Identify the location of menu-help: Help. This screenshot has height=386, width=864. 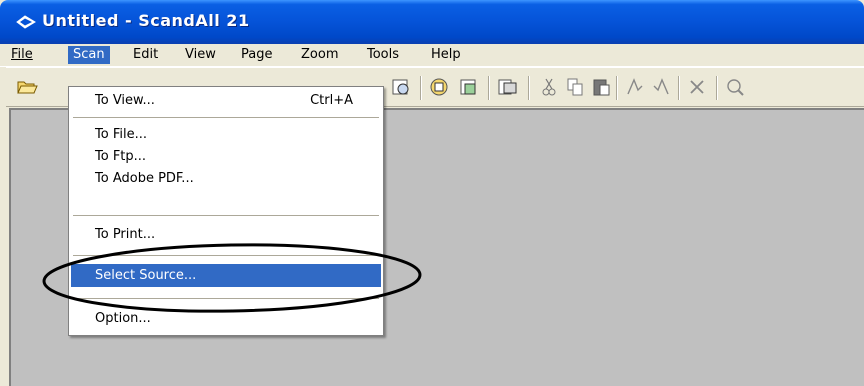
(446, 55).